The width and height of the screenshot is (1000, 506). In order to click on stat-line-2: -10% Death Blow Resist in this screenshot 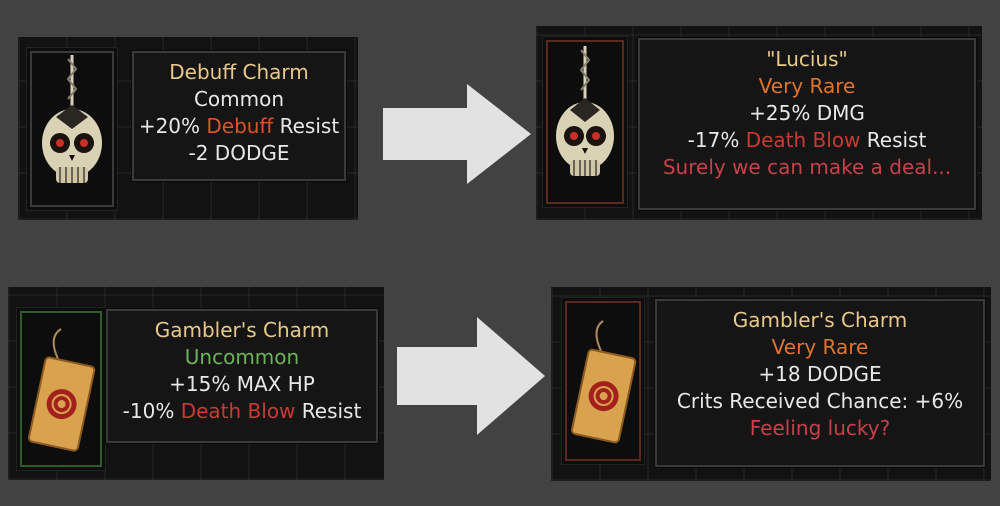, I will do `click(242, 411)`.